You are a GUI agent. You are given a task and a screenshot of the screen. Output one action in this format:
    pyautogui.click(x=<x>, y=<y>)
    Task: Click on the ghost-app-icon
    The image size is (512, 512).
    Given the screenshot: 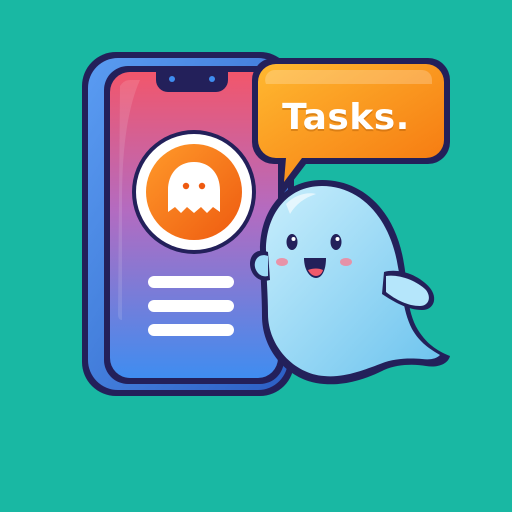 What is the action you would take?
    pyautogui.click(x=194, y=192)
    